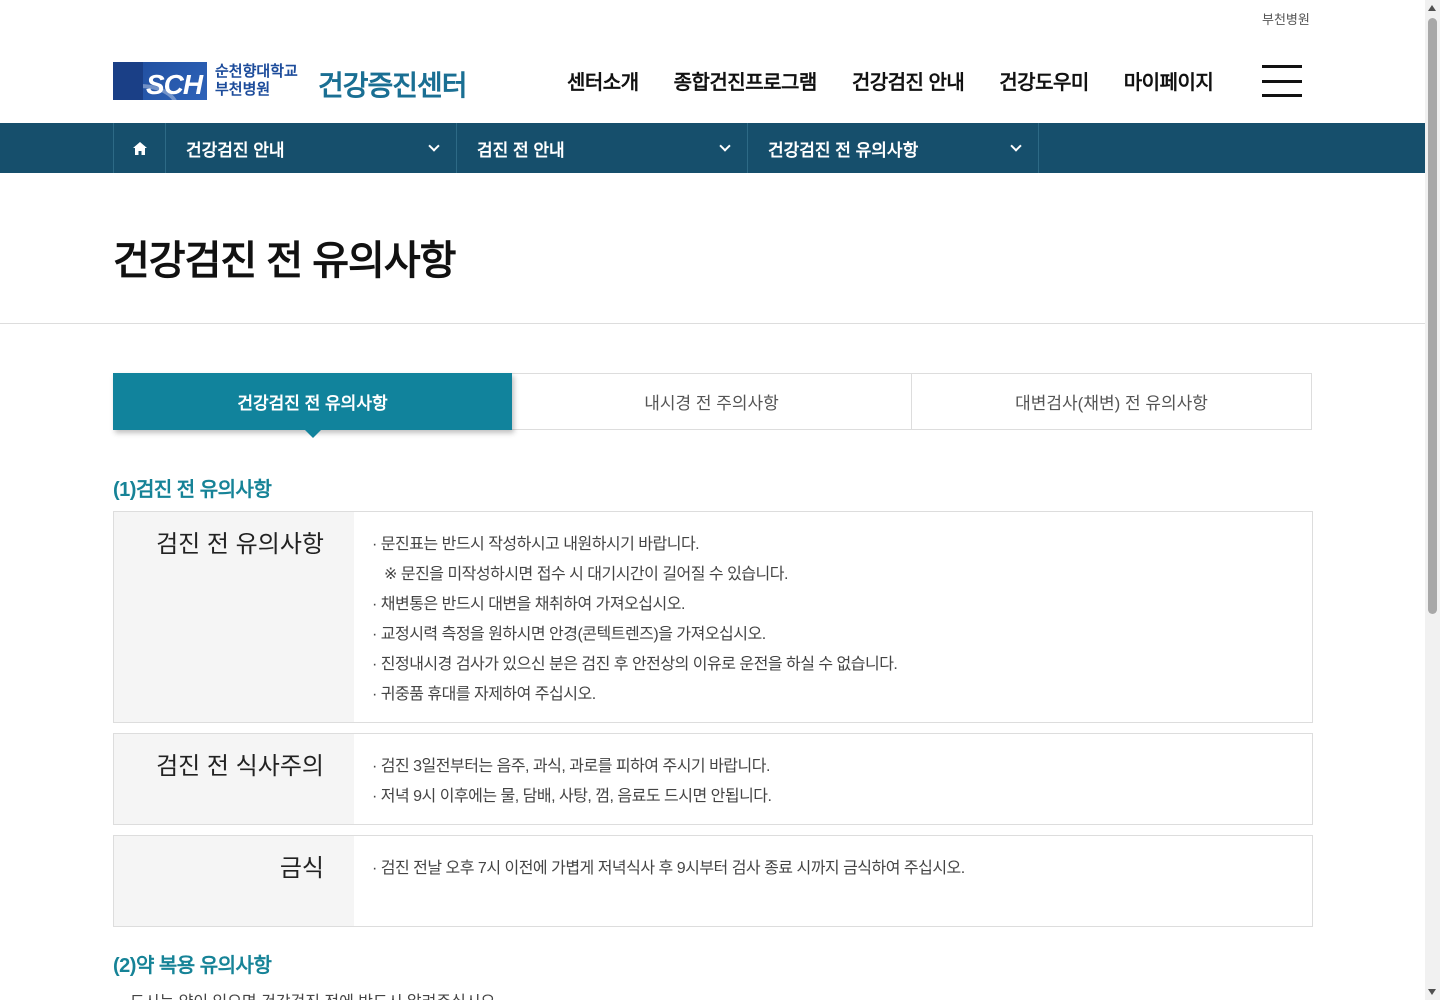  What do you see at coordinates (712, 401) in the screenshot?
I see `tab-endoscopy-precautions: 내시경 전 주의사항` at bounding box center [712, 401].